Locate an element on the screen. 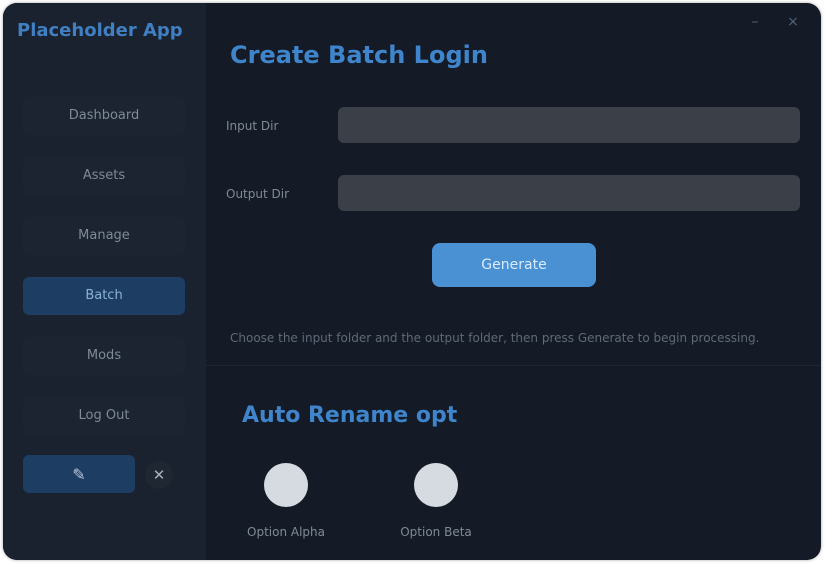  section-divider is located at coordinates (513, 365).